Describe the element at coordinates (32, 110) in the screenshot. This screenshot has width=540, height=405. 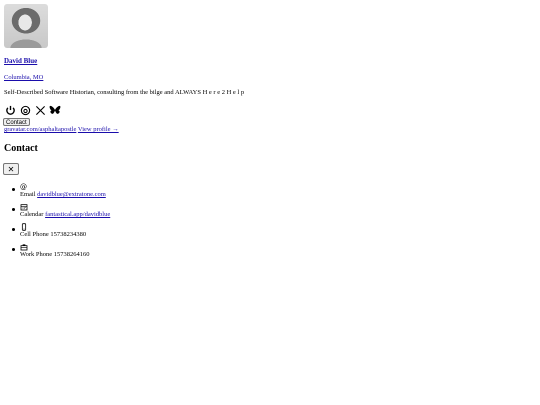
I see `social-links` at that location.